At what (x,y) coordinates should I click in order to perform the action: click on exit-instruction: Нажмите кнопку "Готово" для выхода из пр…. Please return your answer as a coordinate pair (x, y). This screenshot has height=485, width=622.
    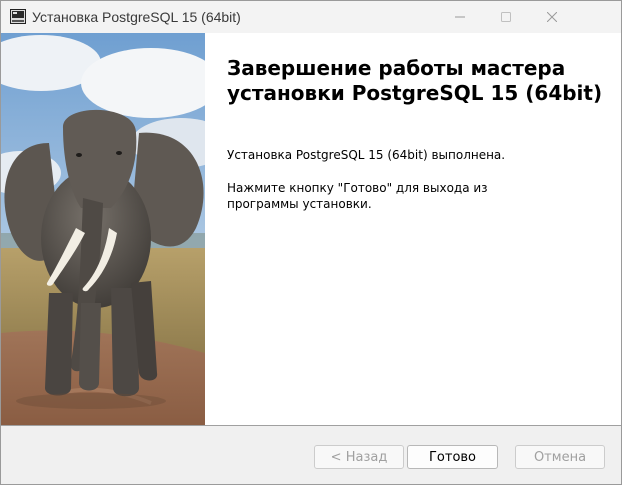
    Looking at the image, I should click on (357, 196).